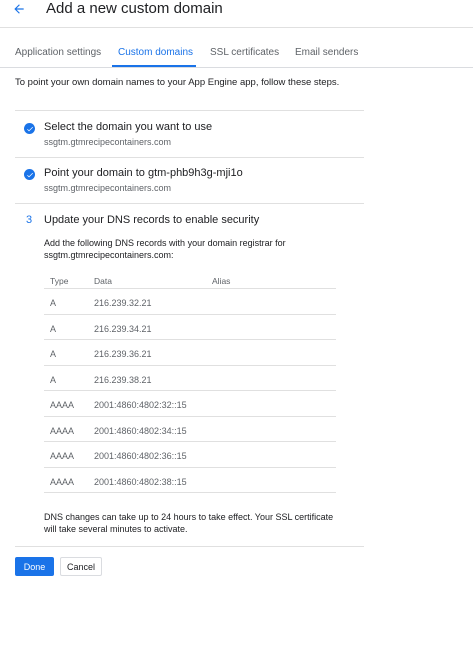  What do you see at coordinates (190, 378) in the screenshot?
I see `table-row: A 216.239.38.21` at bounding box center [190, 378].